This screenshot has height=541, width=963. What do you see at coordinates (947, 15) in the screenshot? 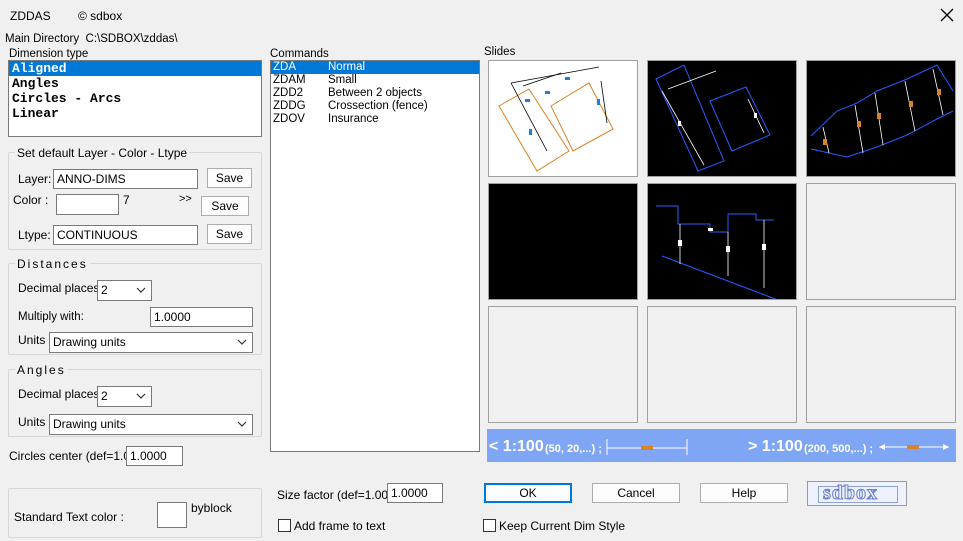
I see `close-icon` at bounding box center [947, 15].